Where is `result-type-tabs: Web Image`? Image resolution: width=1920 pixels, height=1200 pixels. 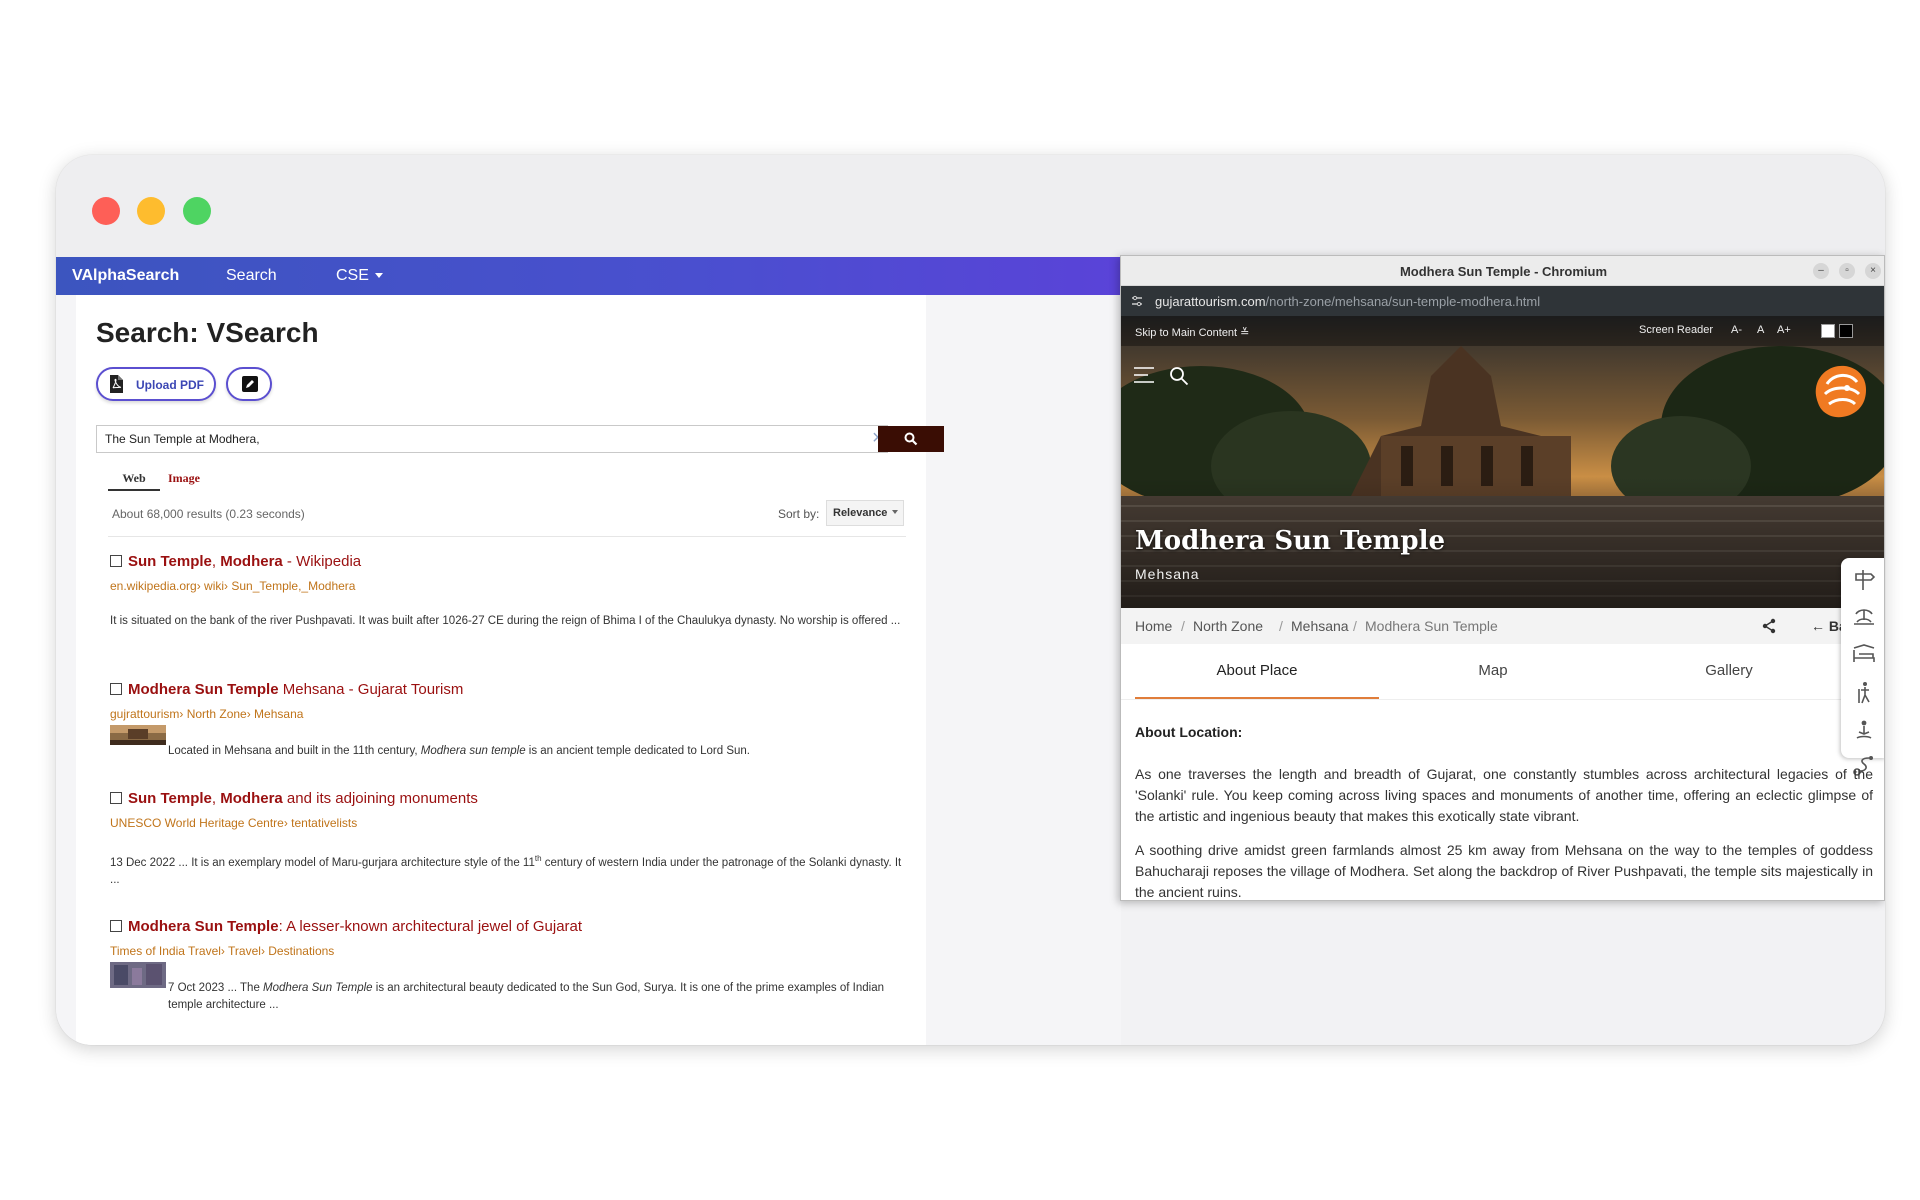 result-type-tabs: Web Image is located at coordinates (508, 481).